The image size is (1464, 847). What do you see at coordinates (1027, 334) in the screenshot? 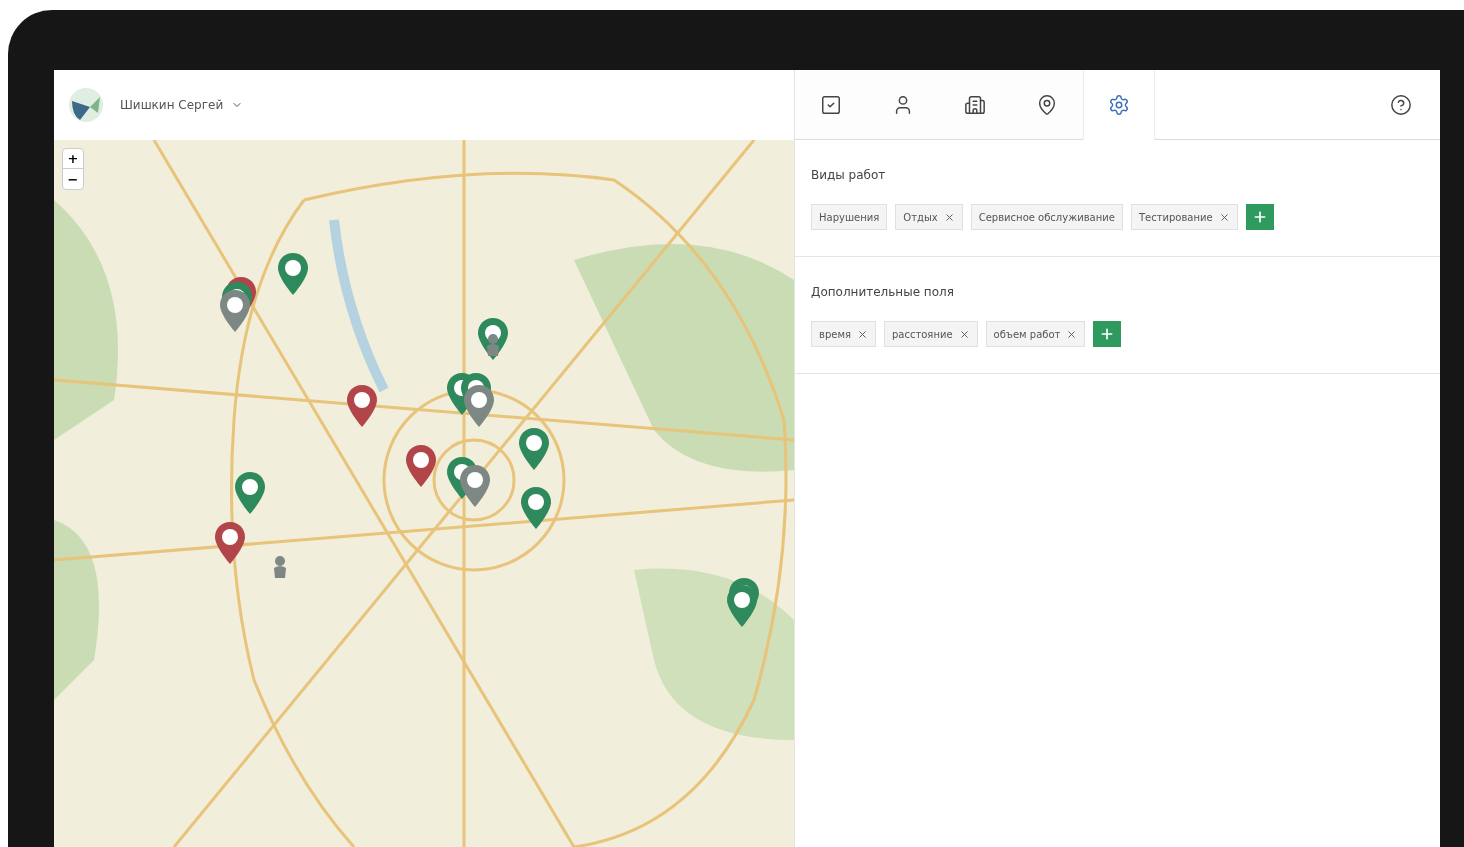
I see `tag-label: объем работ` at bounding box center [1027, 334].